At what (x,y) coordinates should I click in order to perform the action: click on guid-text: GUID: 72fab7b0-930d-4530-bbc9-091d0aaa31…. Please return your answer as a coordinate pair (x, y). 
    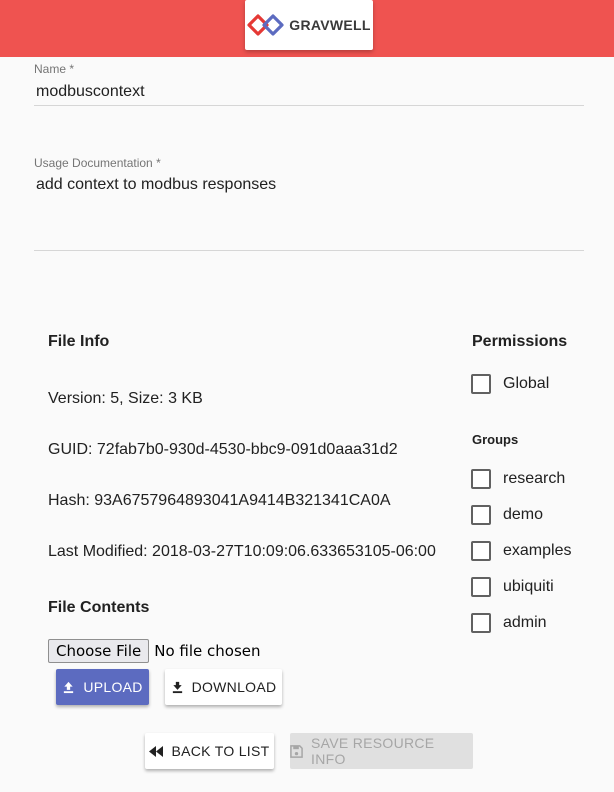
    Looking at the image, I should click on (223, 449).